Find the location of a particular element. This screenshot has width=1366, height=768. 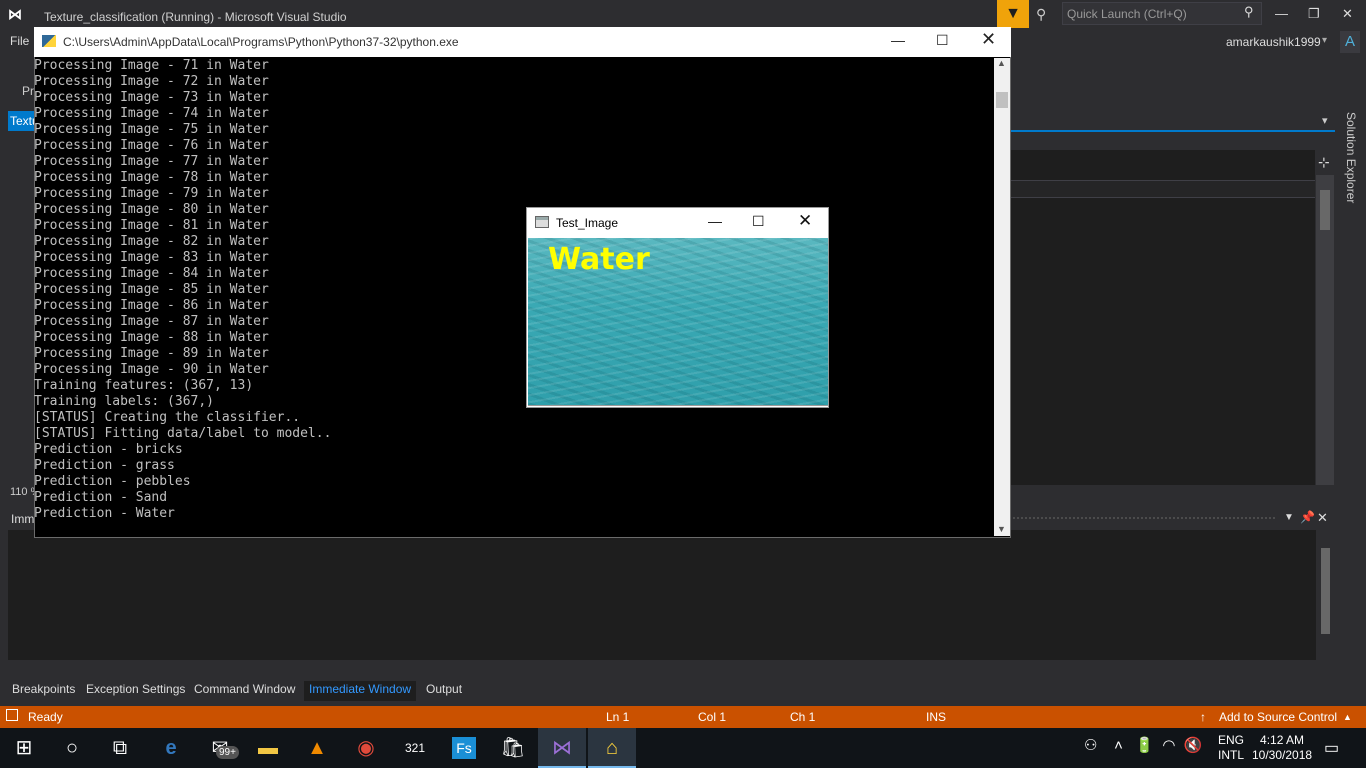

console-line: Processing Image - 75 in Water is located at coordinates (151, 129).